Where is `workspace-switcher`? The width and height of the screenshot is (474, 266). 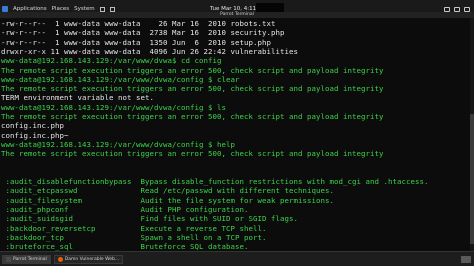
workspace-switcher is located at coordinates (466, 259).